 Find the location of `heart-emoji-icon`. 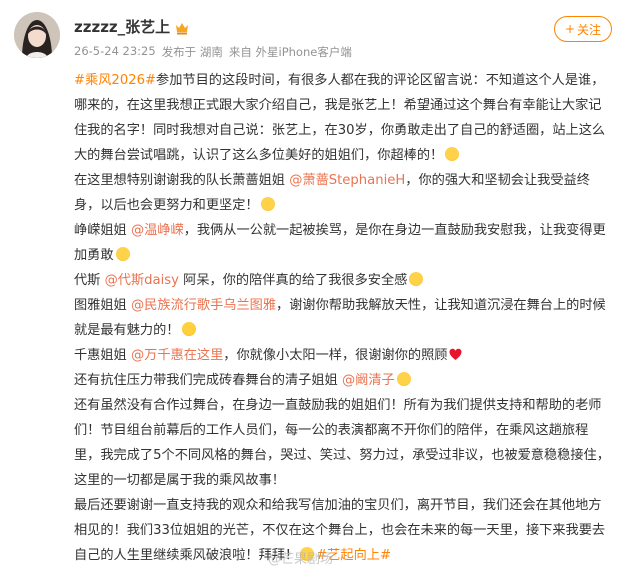

heart-emoji-icon is located at coordinates (455, 352).